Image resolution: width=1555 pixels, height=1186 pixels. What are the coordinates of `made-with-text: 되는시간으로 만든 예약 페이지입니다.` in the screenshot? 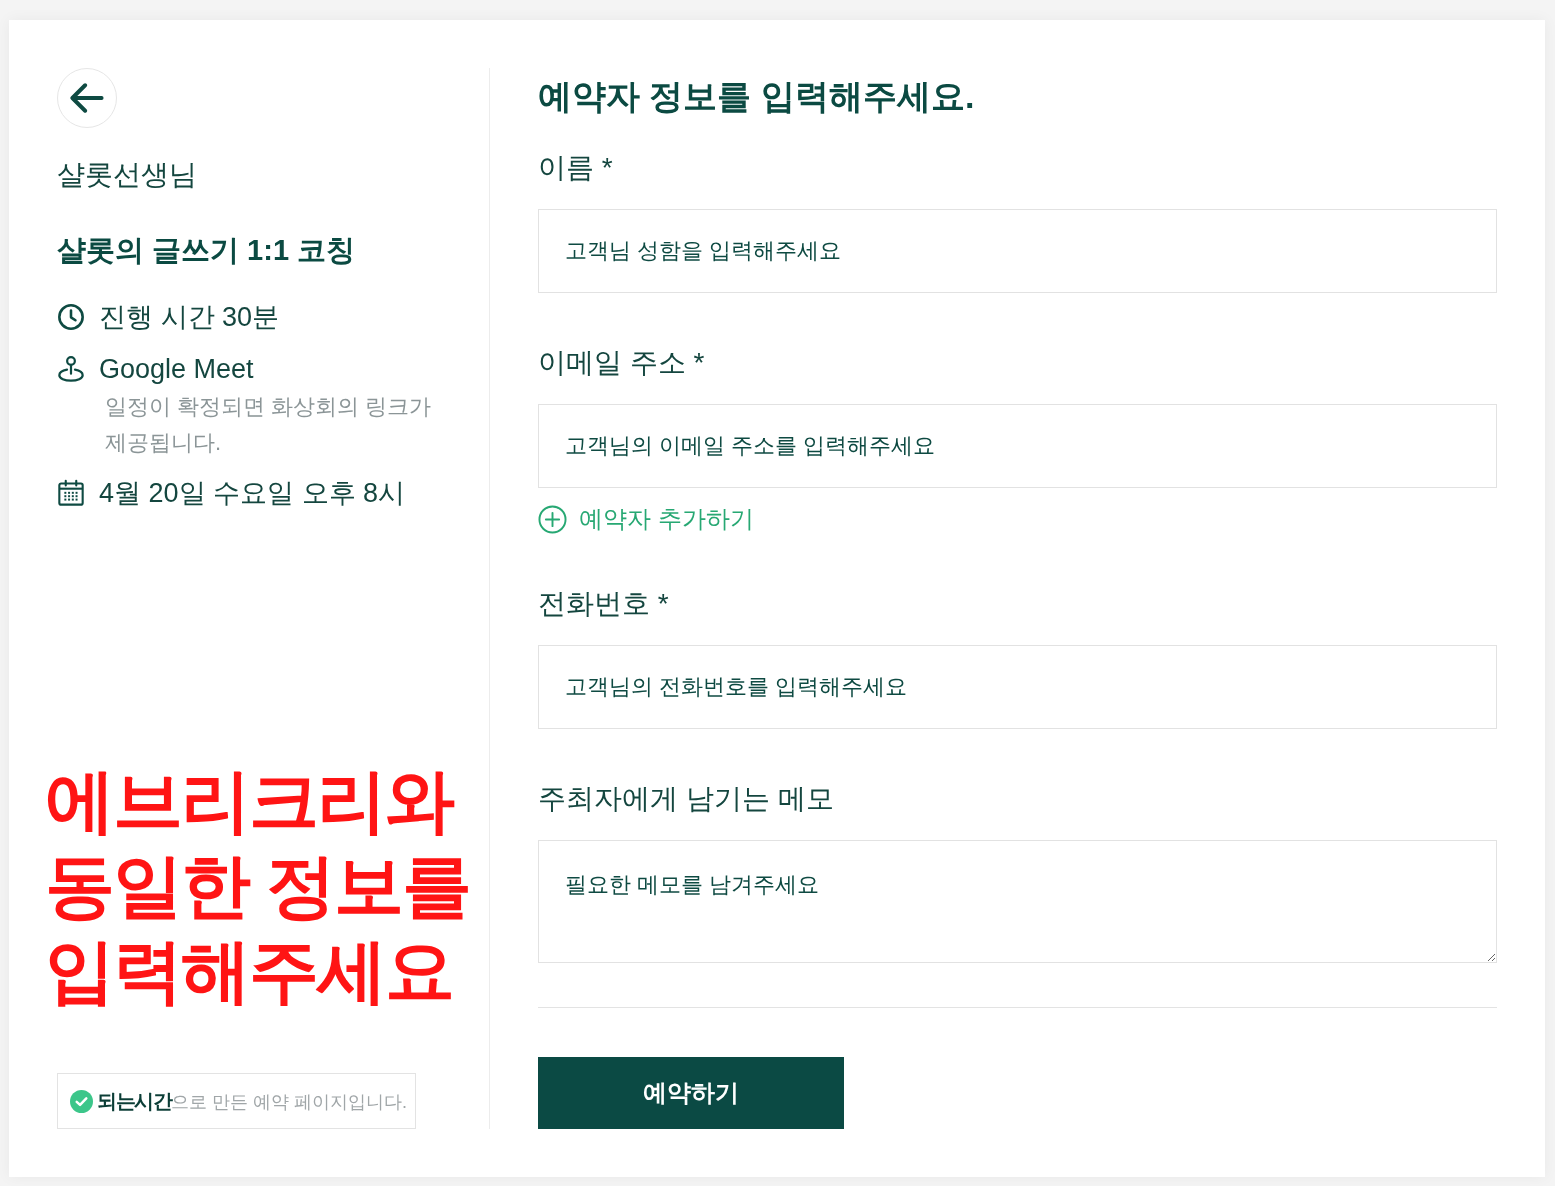 It's located at (252, 1101).